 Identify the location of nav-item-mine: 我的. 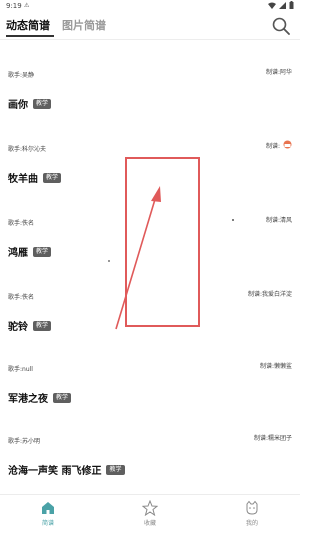
(252, 513).